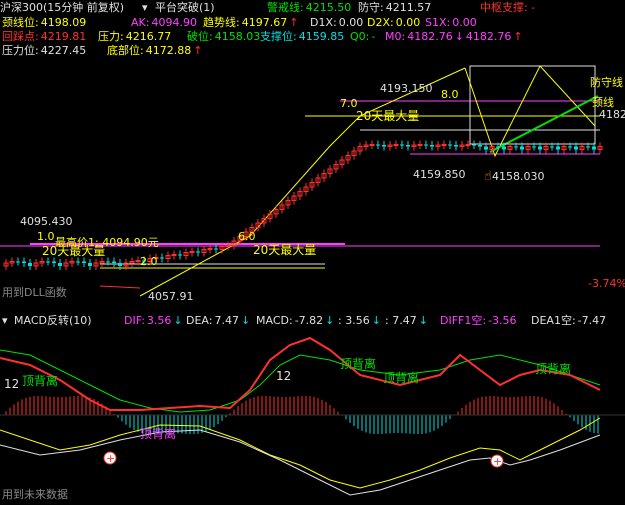 This screenshot has width=625, height=505. I want to click on ak-value: 4094.90, so click(174, 22).